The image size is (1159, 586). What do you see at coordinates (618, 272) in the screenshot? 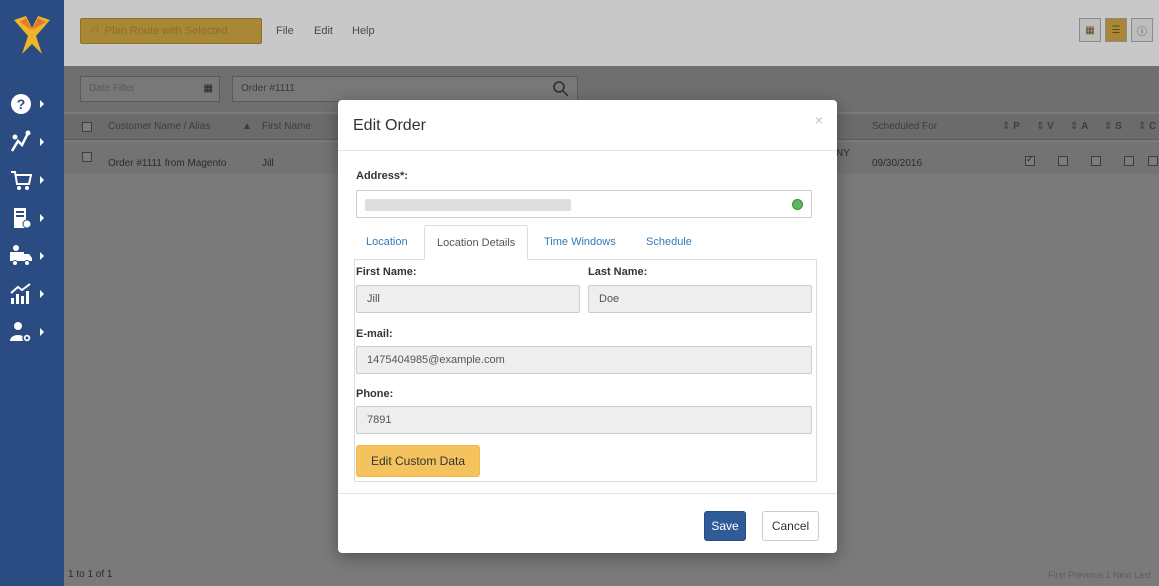
I see `last-name-label: Last Name:` at bounding box center [618, 272].